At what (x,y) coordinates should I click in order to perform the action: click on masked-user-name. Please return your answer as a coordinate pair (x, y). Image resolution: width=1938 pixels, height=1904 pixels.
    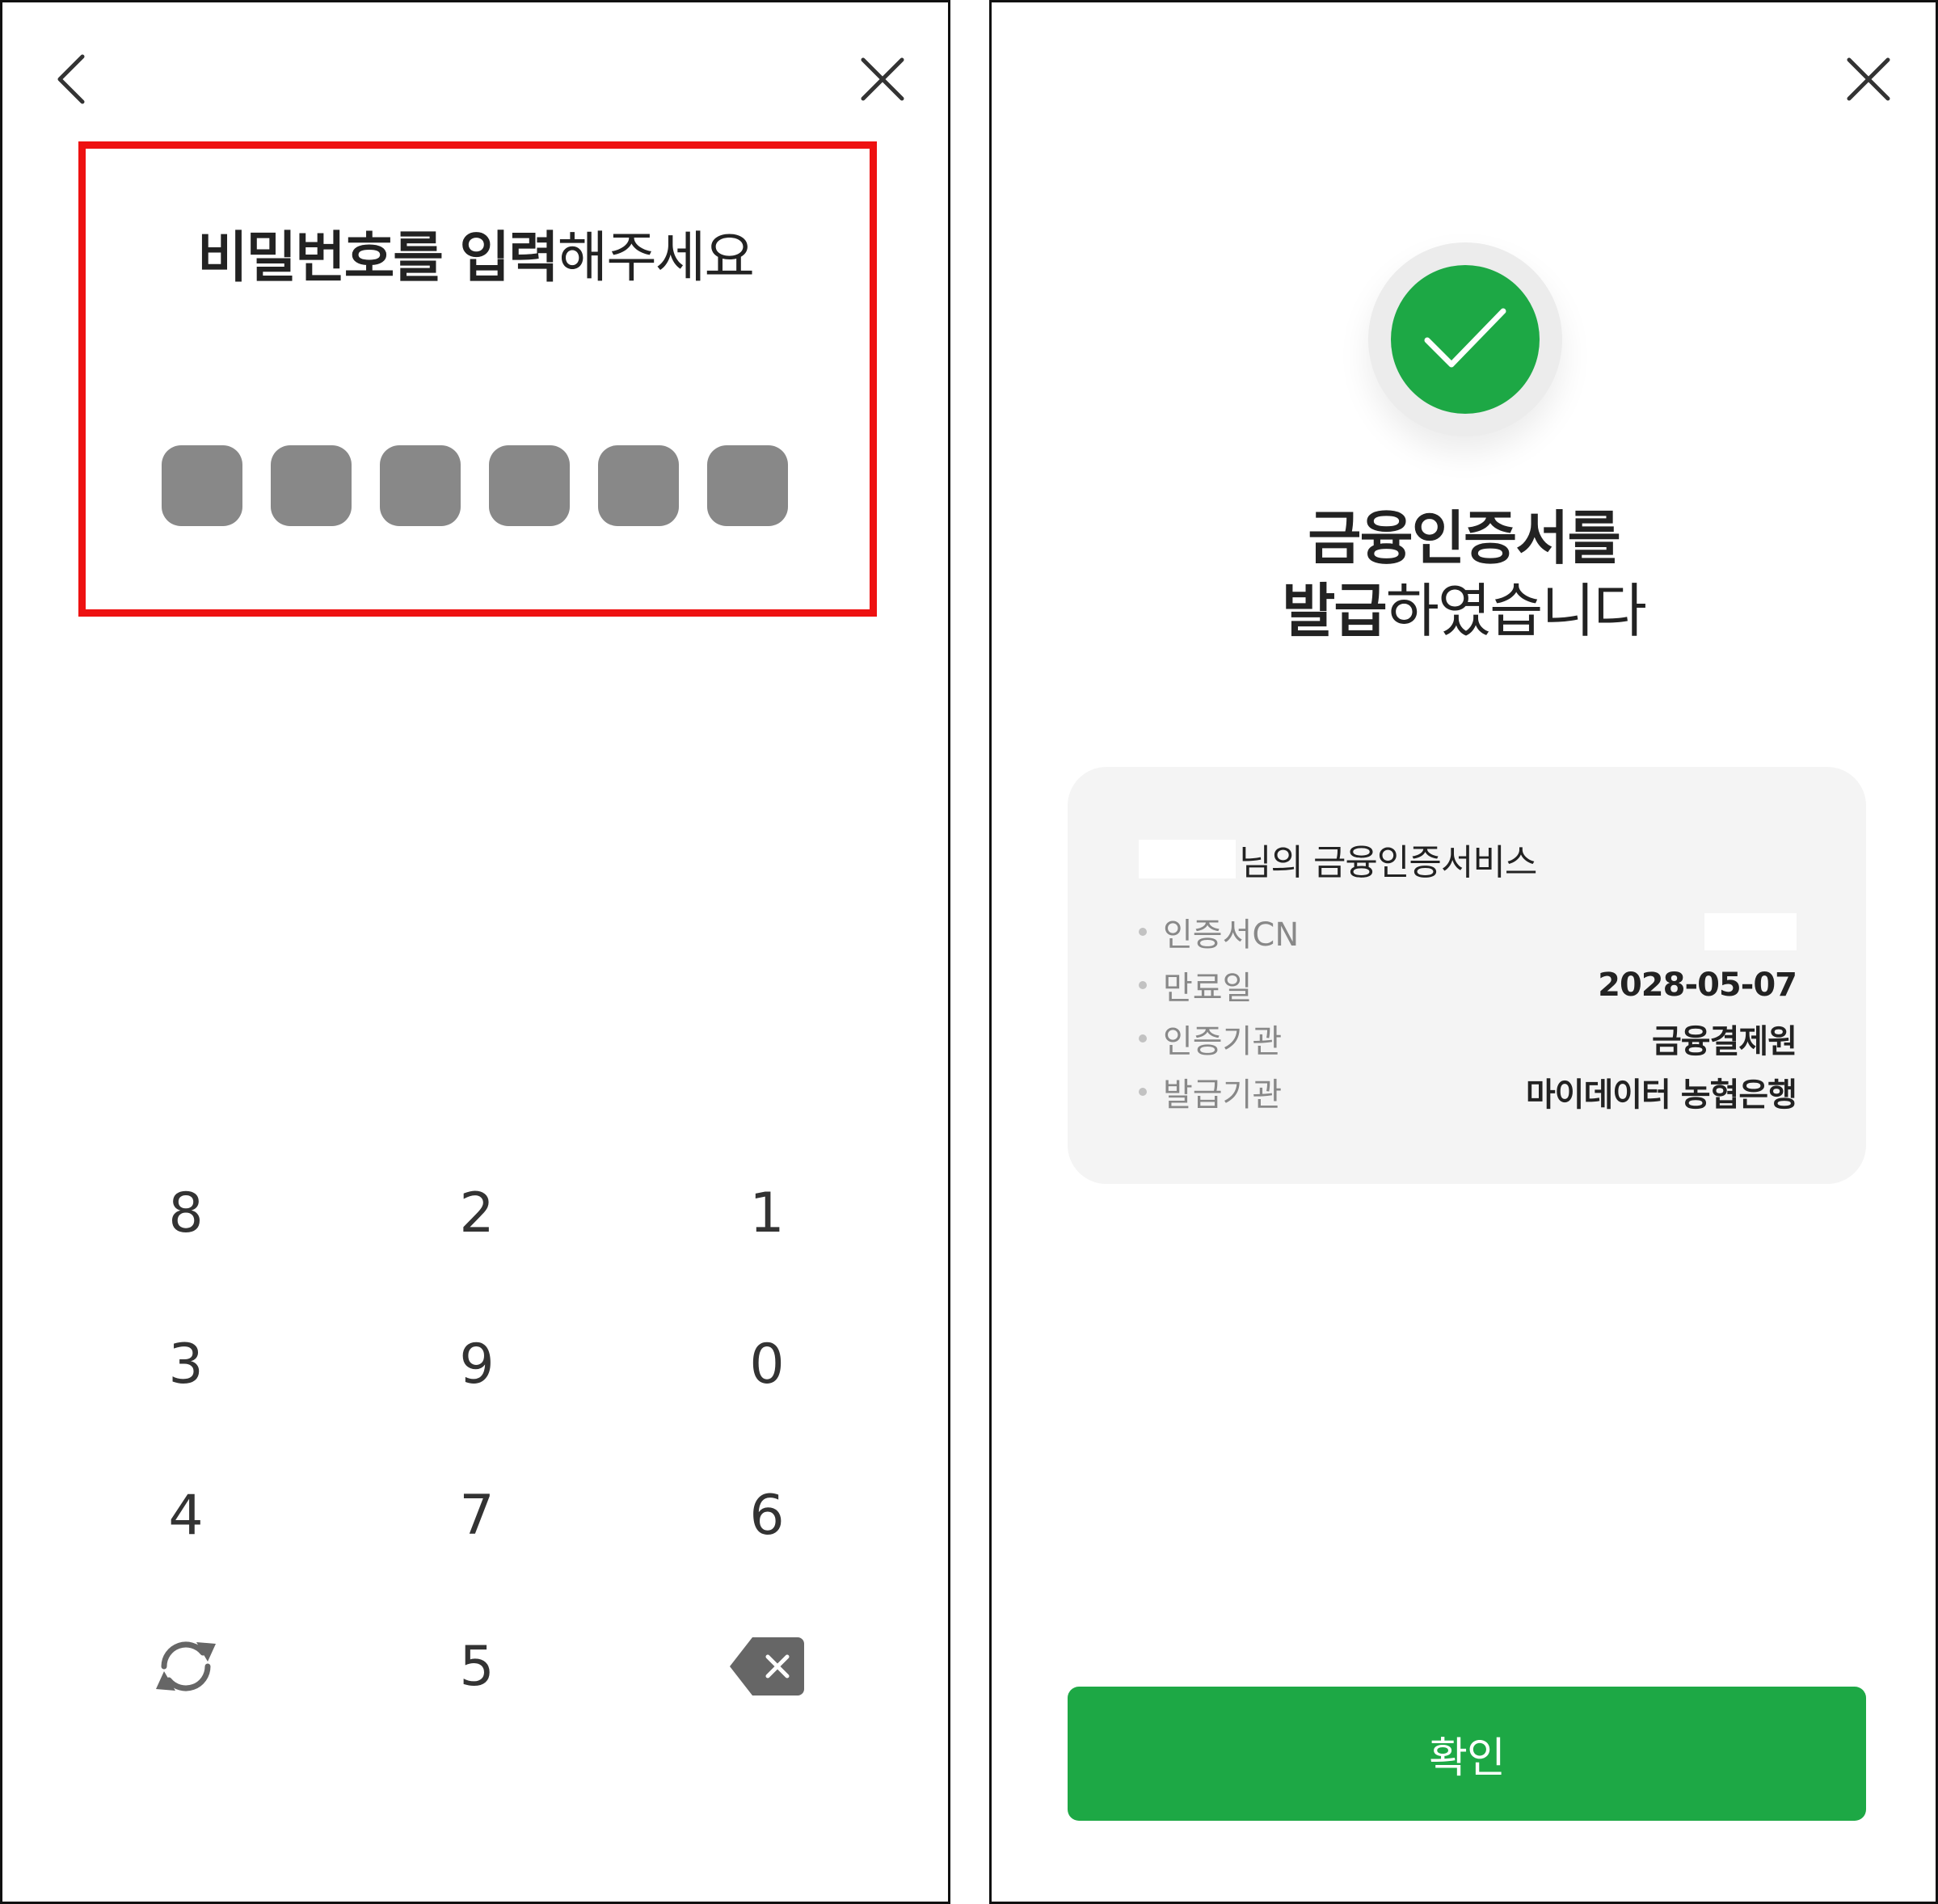
    Looking at the image, I should click on (1187, 859).